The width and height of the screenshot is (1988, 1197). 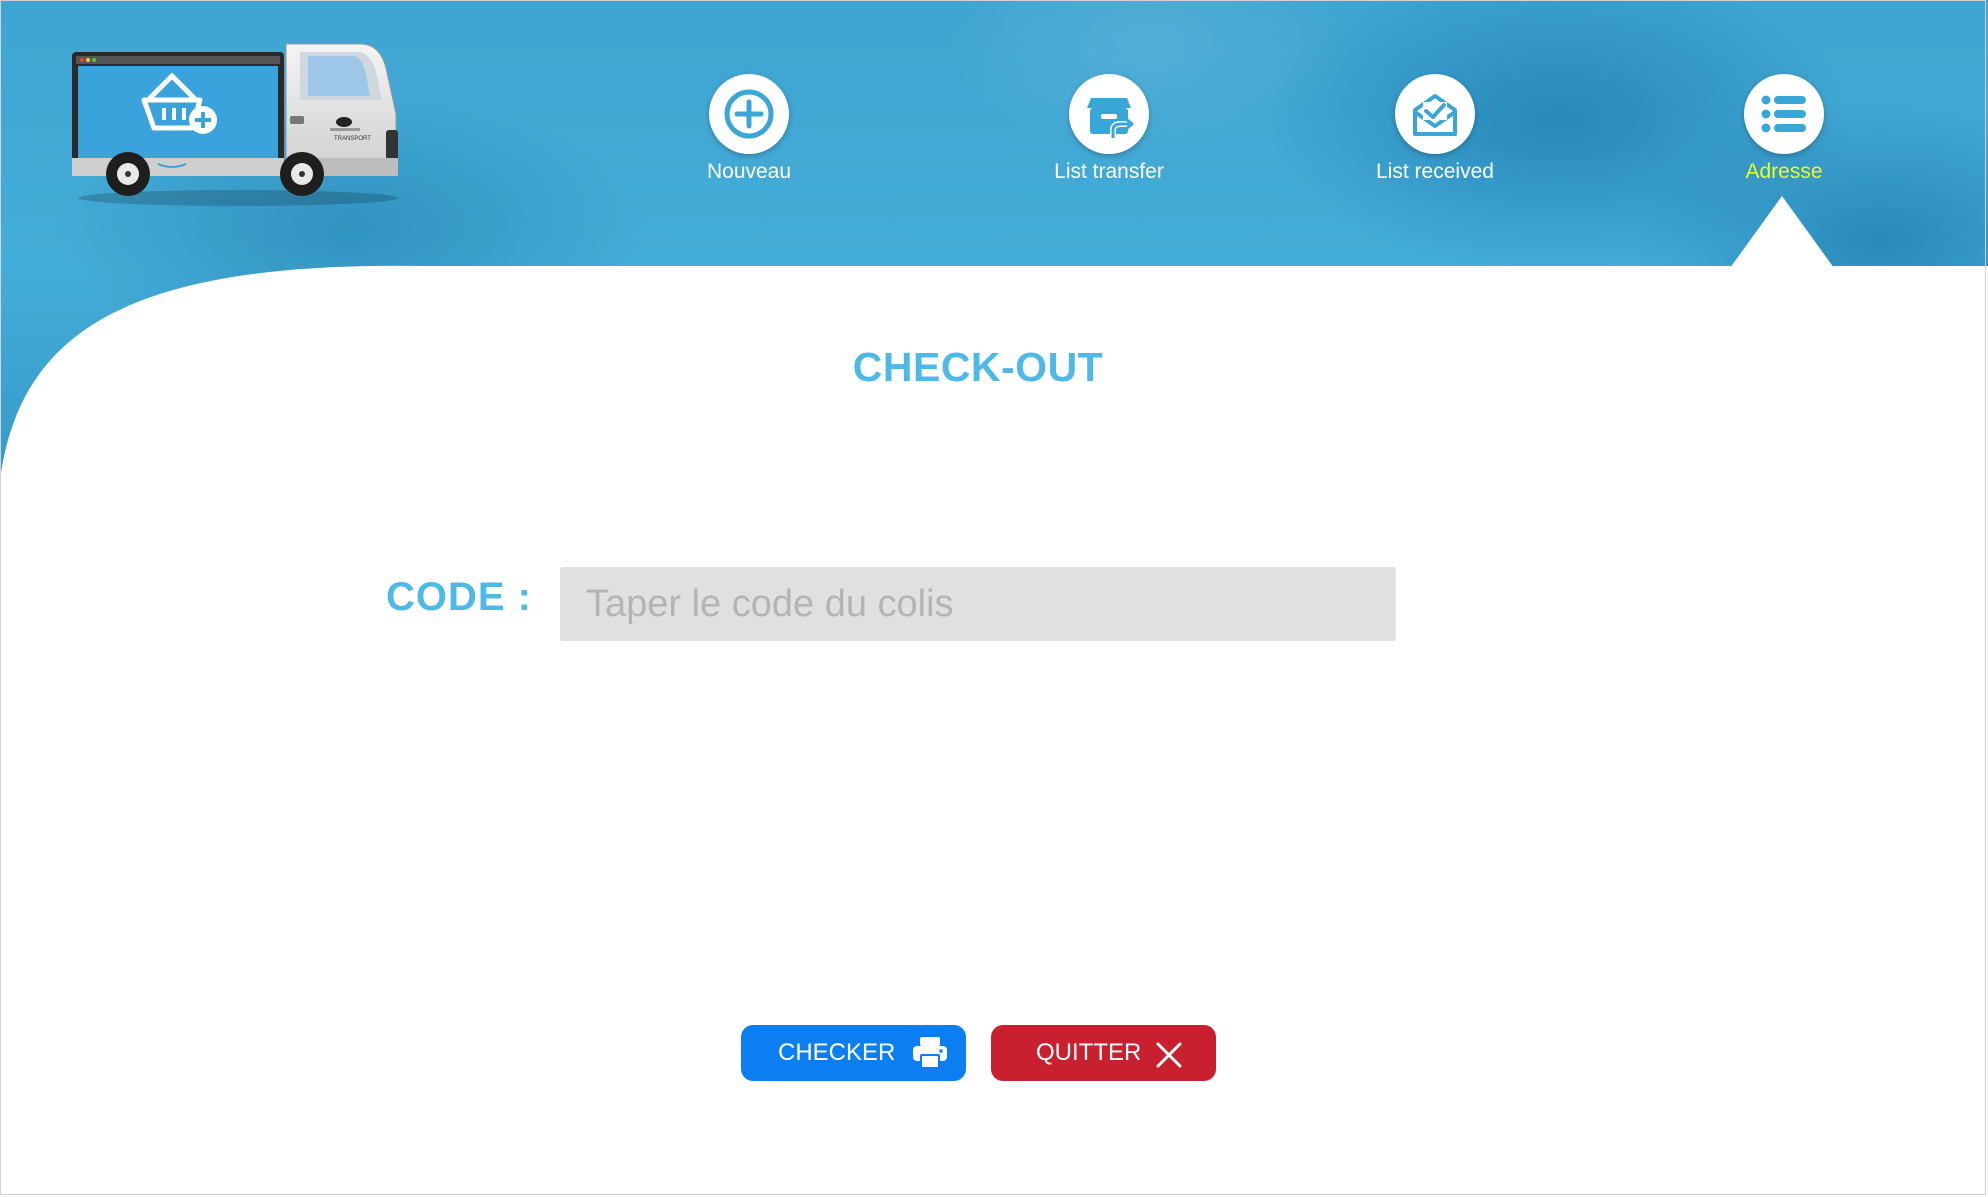 I want to click on quitter-button: QUITTER, so click(x=1103, y=1053).